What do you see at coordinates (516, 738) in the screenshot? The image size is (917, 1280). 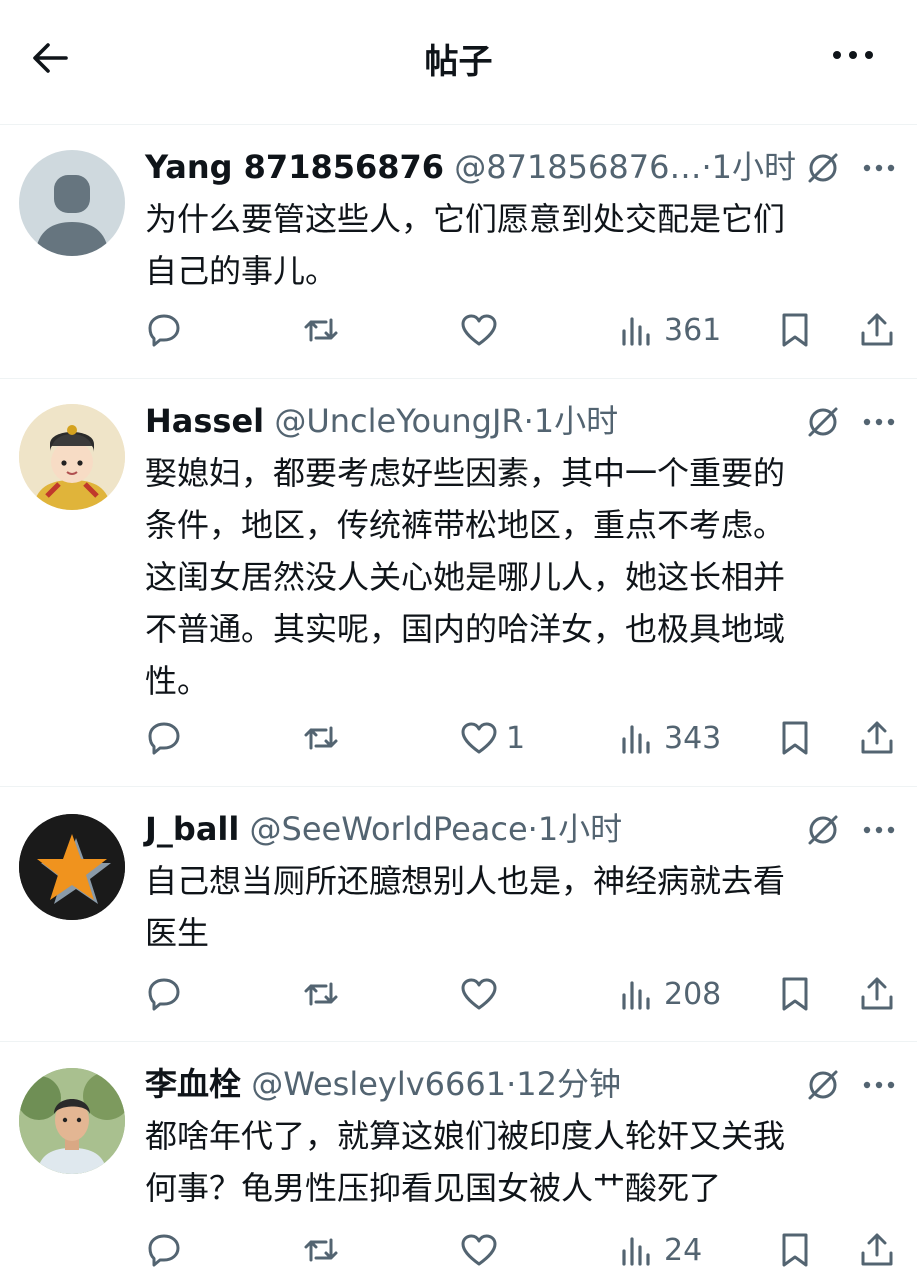 I see `like-count: 1` at bounding box center [516, 738].